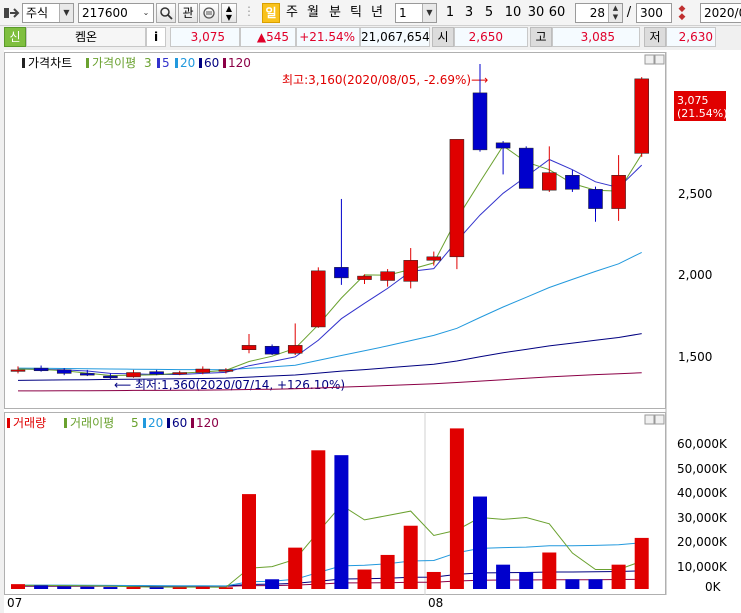 Image resolution: width=741 pixels, height=613 pixels. I want to click on preset-10-button: 10, so click(513, 13).